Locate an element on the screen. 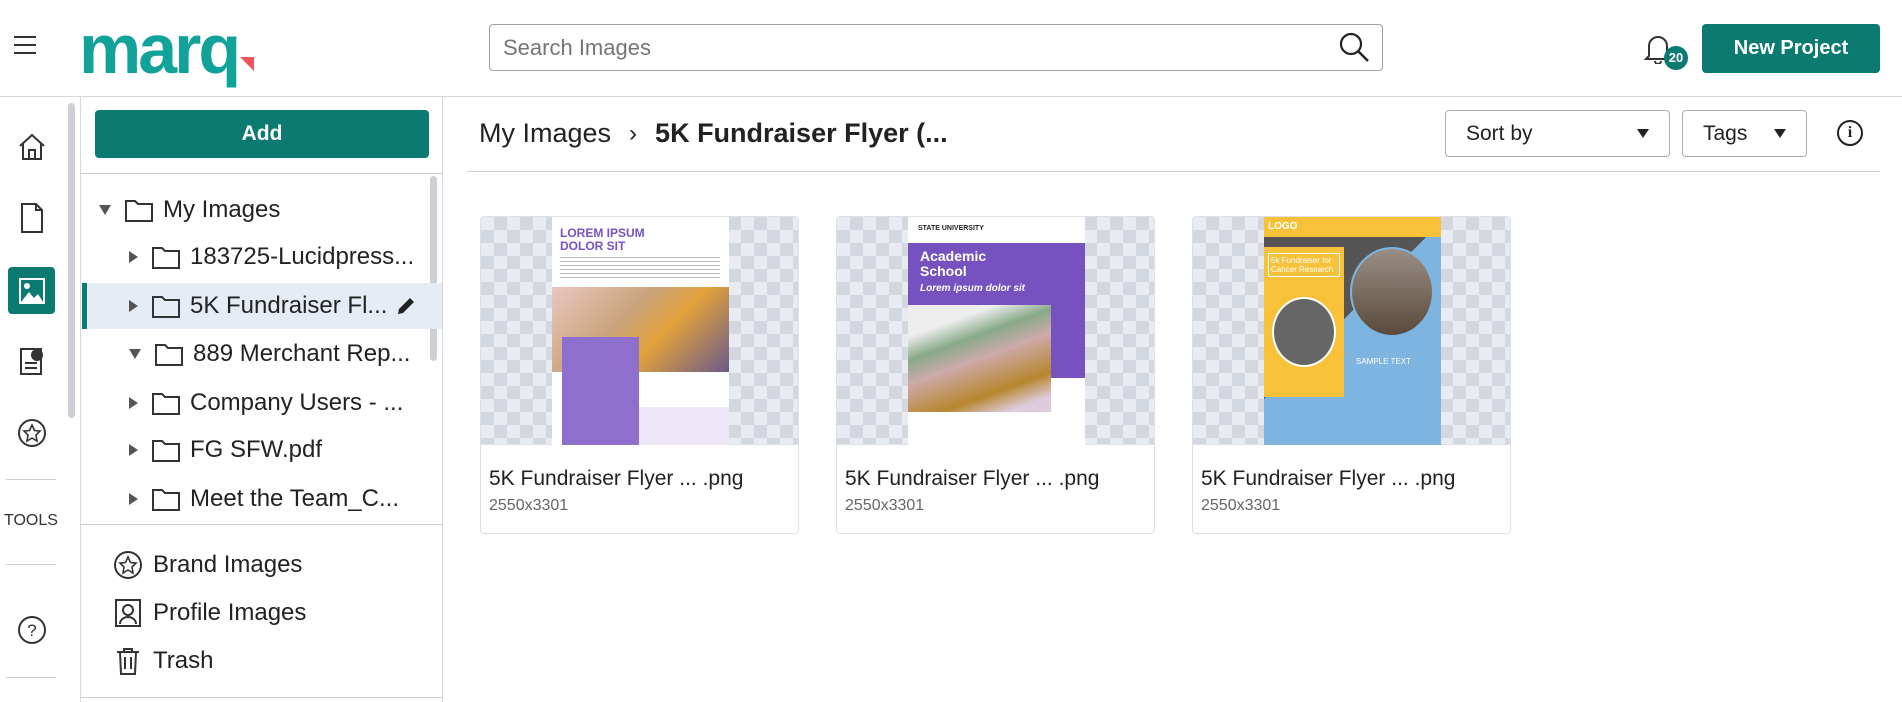 The image size is (1902, 702). tools-label: TOOLS is located at coordinates (31, 520).